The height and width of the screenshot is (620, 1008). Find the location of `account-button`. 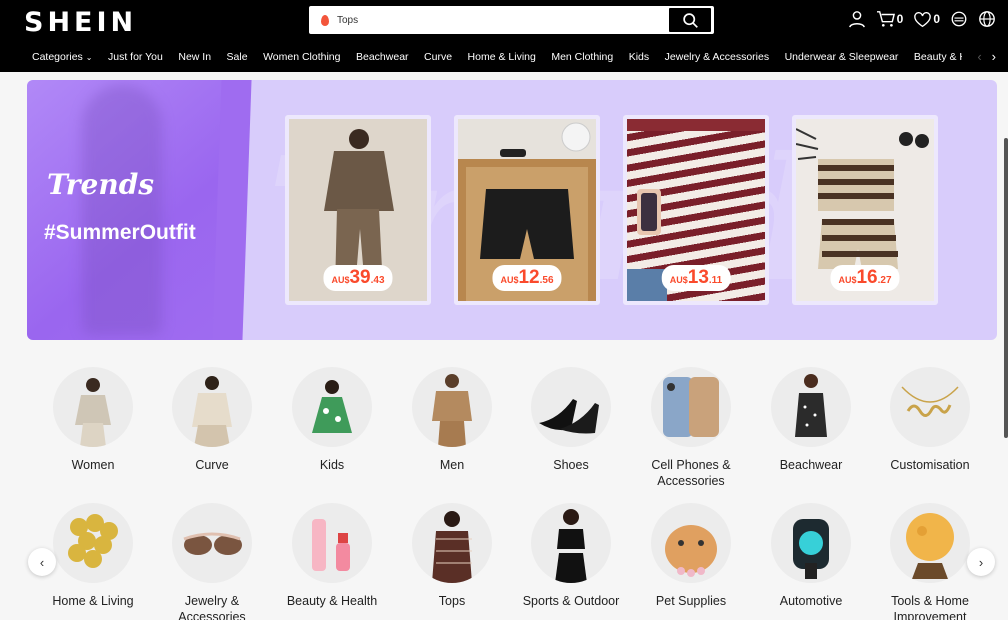

account-button is located at coordinates (857, 19).